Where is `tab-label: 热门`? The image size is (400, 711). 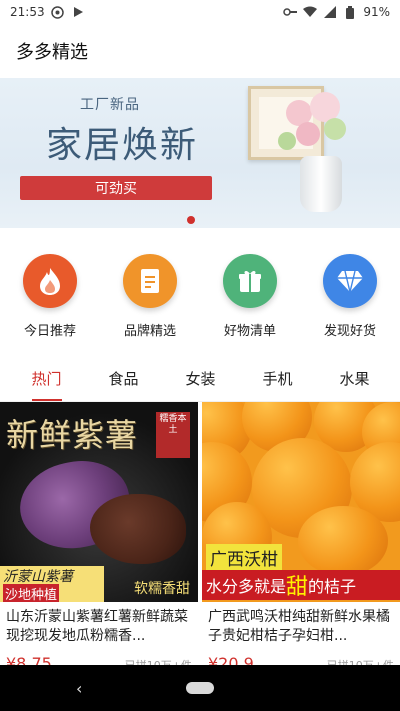 tab-label: 热门 is located at coordinates (46, 379).